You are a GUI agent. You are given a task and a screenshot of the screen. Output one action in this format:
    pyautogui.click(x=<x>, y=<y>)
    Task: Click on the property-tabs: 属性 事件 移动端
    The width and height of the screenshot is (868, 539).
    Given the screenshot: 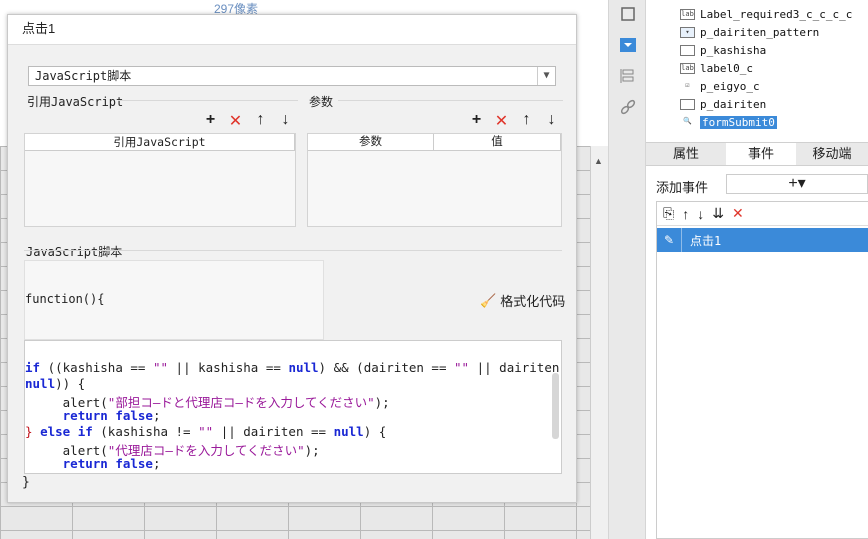 What is the action you would take?
    pyautogui.click(x=757, y=154)
    